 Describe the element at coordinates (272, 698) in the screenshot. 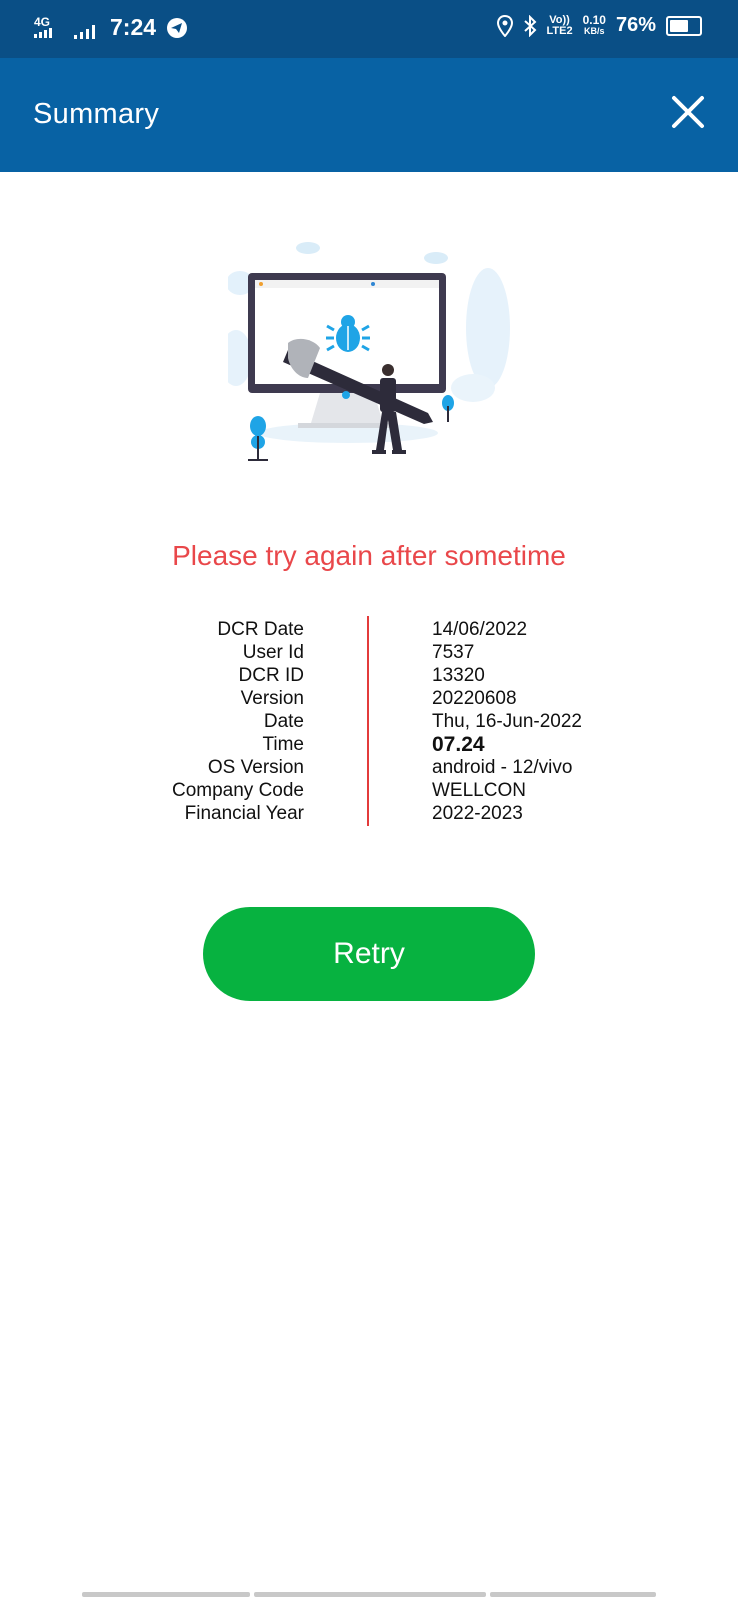

I see `detail-label-version: Version` at that location.